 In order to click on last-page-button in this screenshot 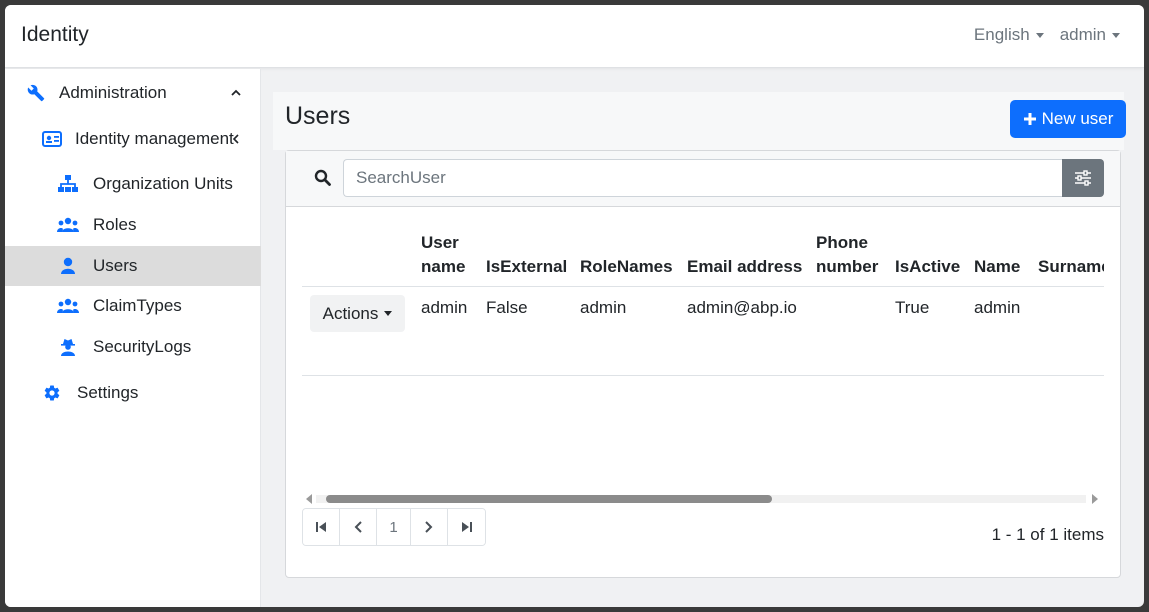, I will do `click(466, 527)`.